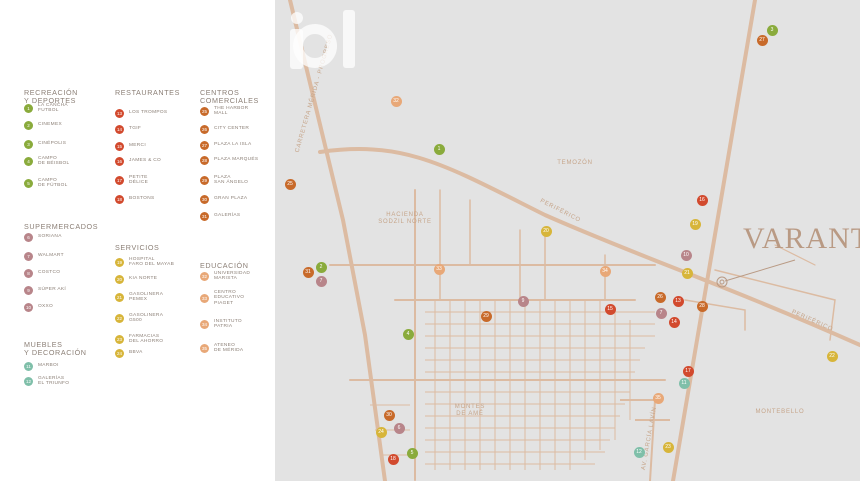 Image resolution: width=860 pixels, height=481 pixels. What do you see at coordinates (232, 129) in the screenshot?
I see `legend-item-label: CITY CENTER` at bounding box center [232, 129].